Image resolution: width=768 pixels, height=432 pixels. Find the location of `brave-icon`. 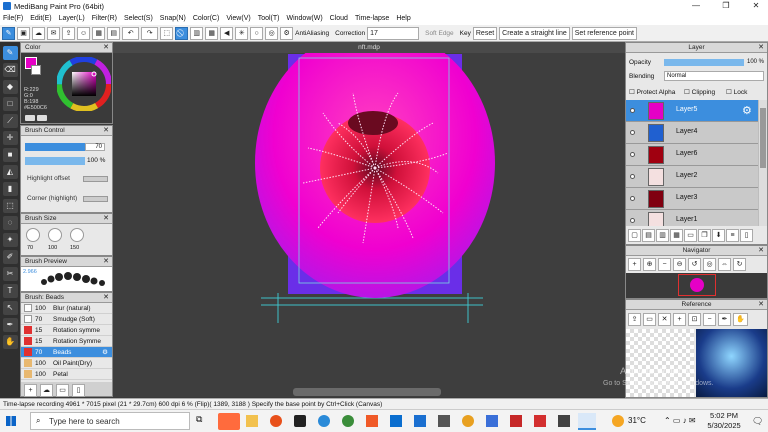

brave-icon is located at coordinates (372, 421).